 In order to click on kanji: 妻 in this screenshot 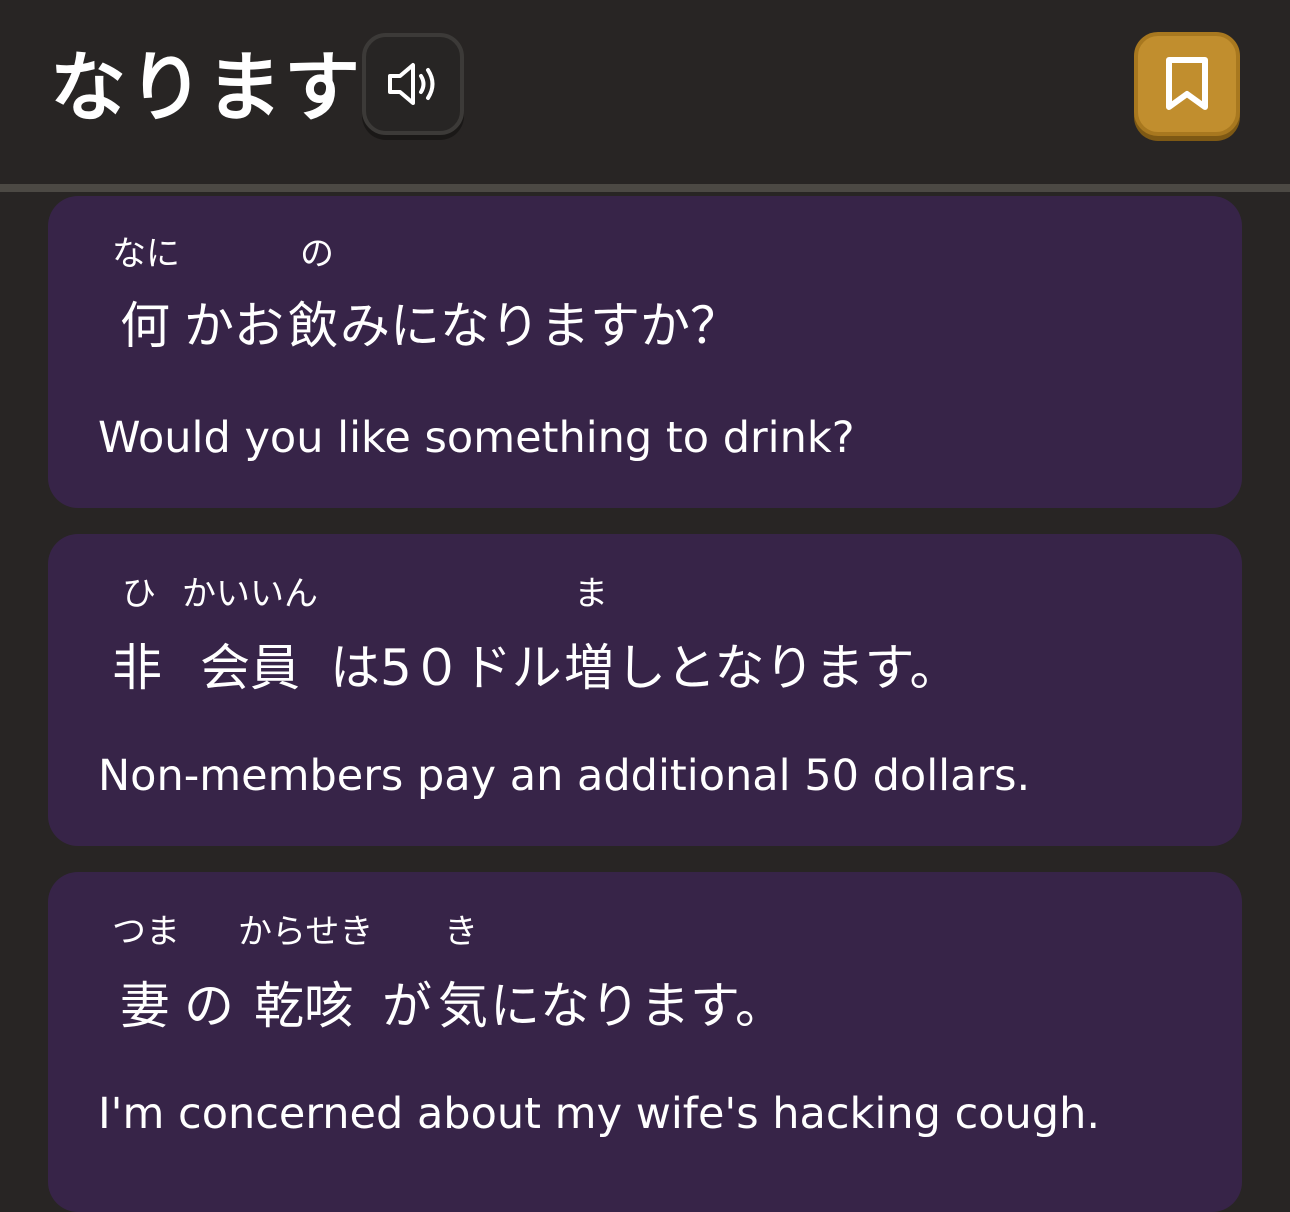, I will do `click(145, 1006)`.